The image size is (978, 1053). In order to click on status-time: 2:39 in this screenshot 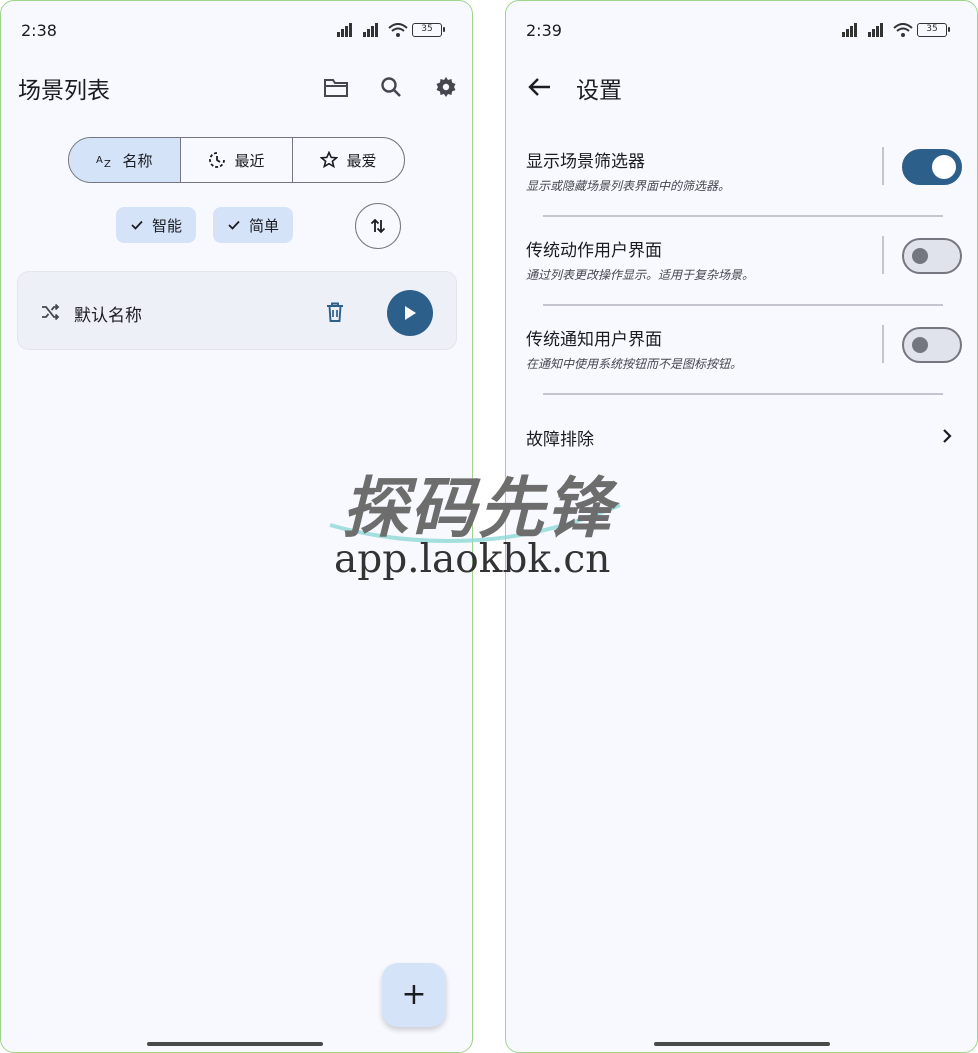, I will do `click(544, 30)`.